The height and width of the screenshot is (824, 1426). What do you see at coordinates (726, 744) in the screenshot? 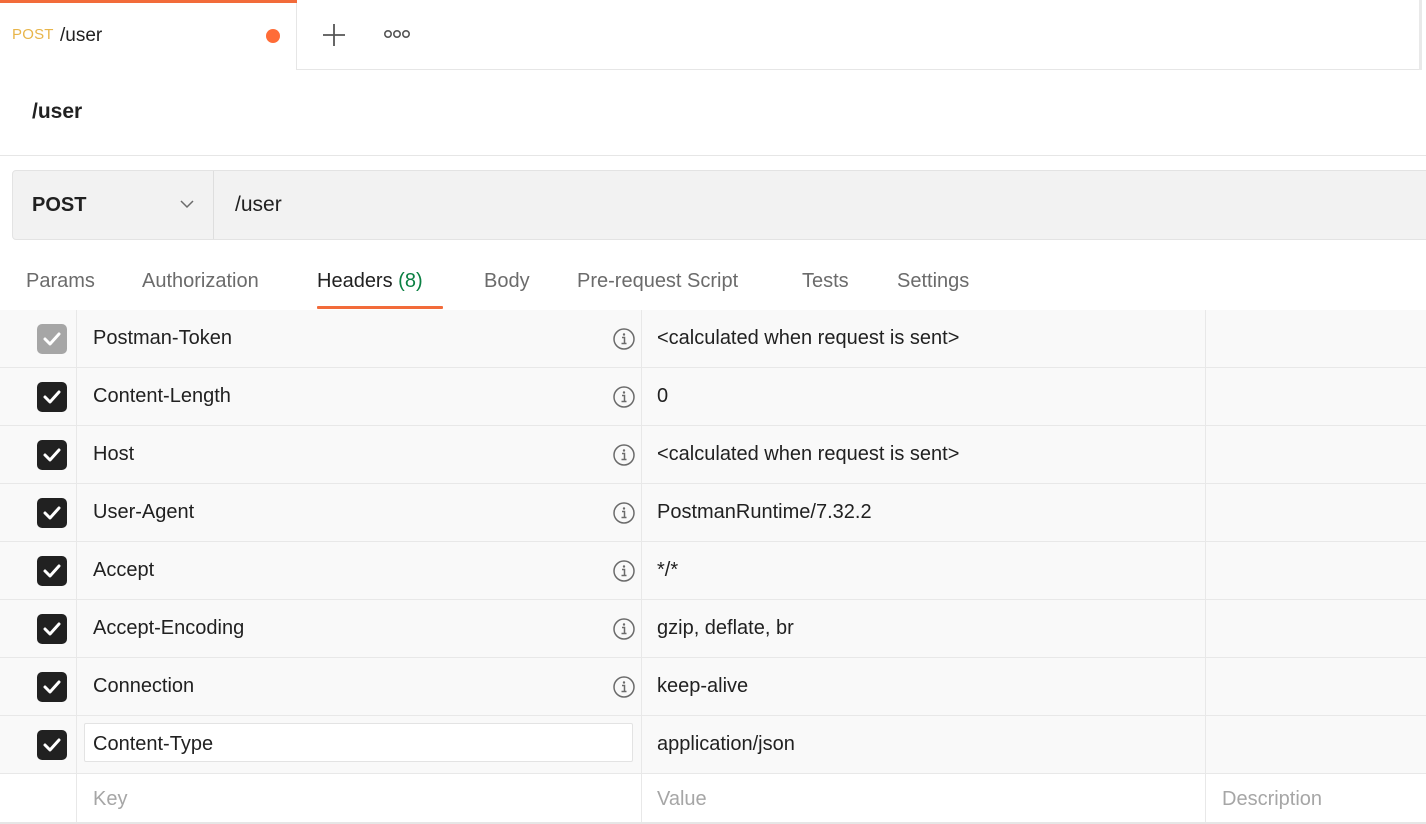
I see `header-value: application/json` at bounding box center [726, 744].